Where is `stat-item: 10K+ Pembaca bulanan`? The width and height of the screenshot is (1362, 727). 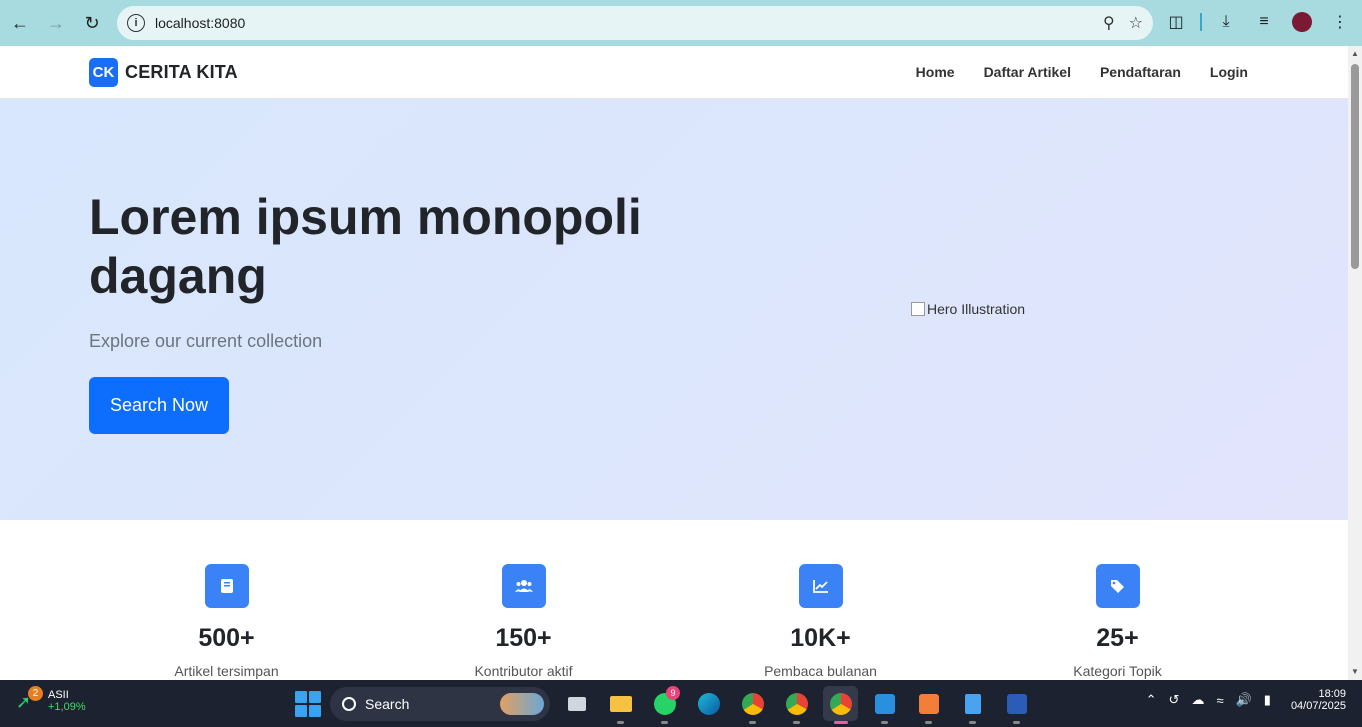 stat-item: 10K+ Pembaca bulanan is located at coordinates (820, 599).